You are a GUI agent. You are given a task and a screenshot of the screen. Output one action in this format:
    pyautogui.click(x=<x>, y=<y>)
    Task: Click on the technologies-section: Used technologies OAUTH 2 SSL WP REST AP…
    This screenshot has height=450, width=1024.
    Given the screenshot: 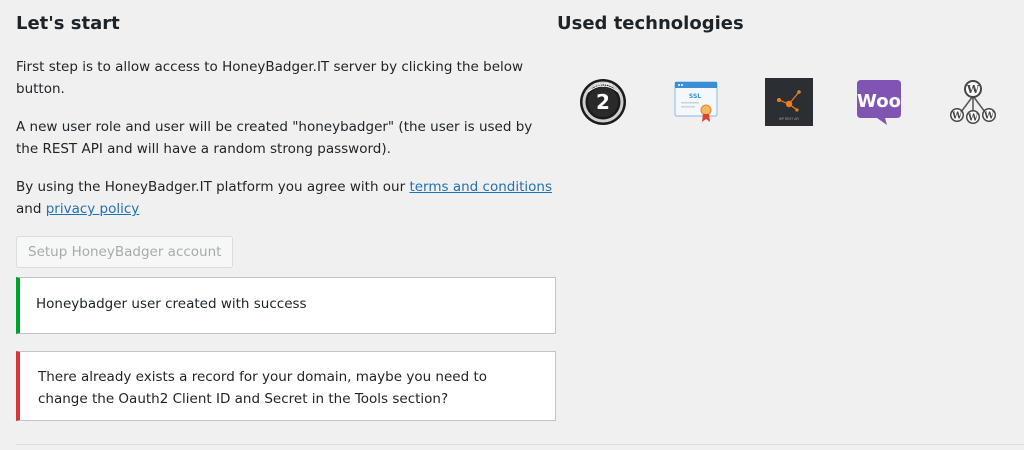 What is the action you would take?
    pyautogui.click(x=787, y=69)
    